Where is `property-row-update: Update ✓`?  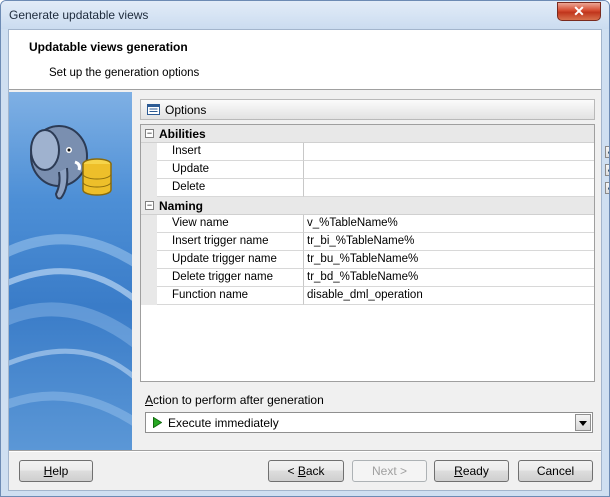
property-row-update: Update ✓ is located at coordinates (375, 170).